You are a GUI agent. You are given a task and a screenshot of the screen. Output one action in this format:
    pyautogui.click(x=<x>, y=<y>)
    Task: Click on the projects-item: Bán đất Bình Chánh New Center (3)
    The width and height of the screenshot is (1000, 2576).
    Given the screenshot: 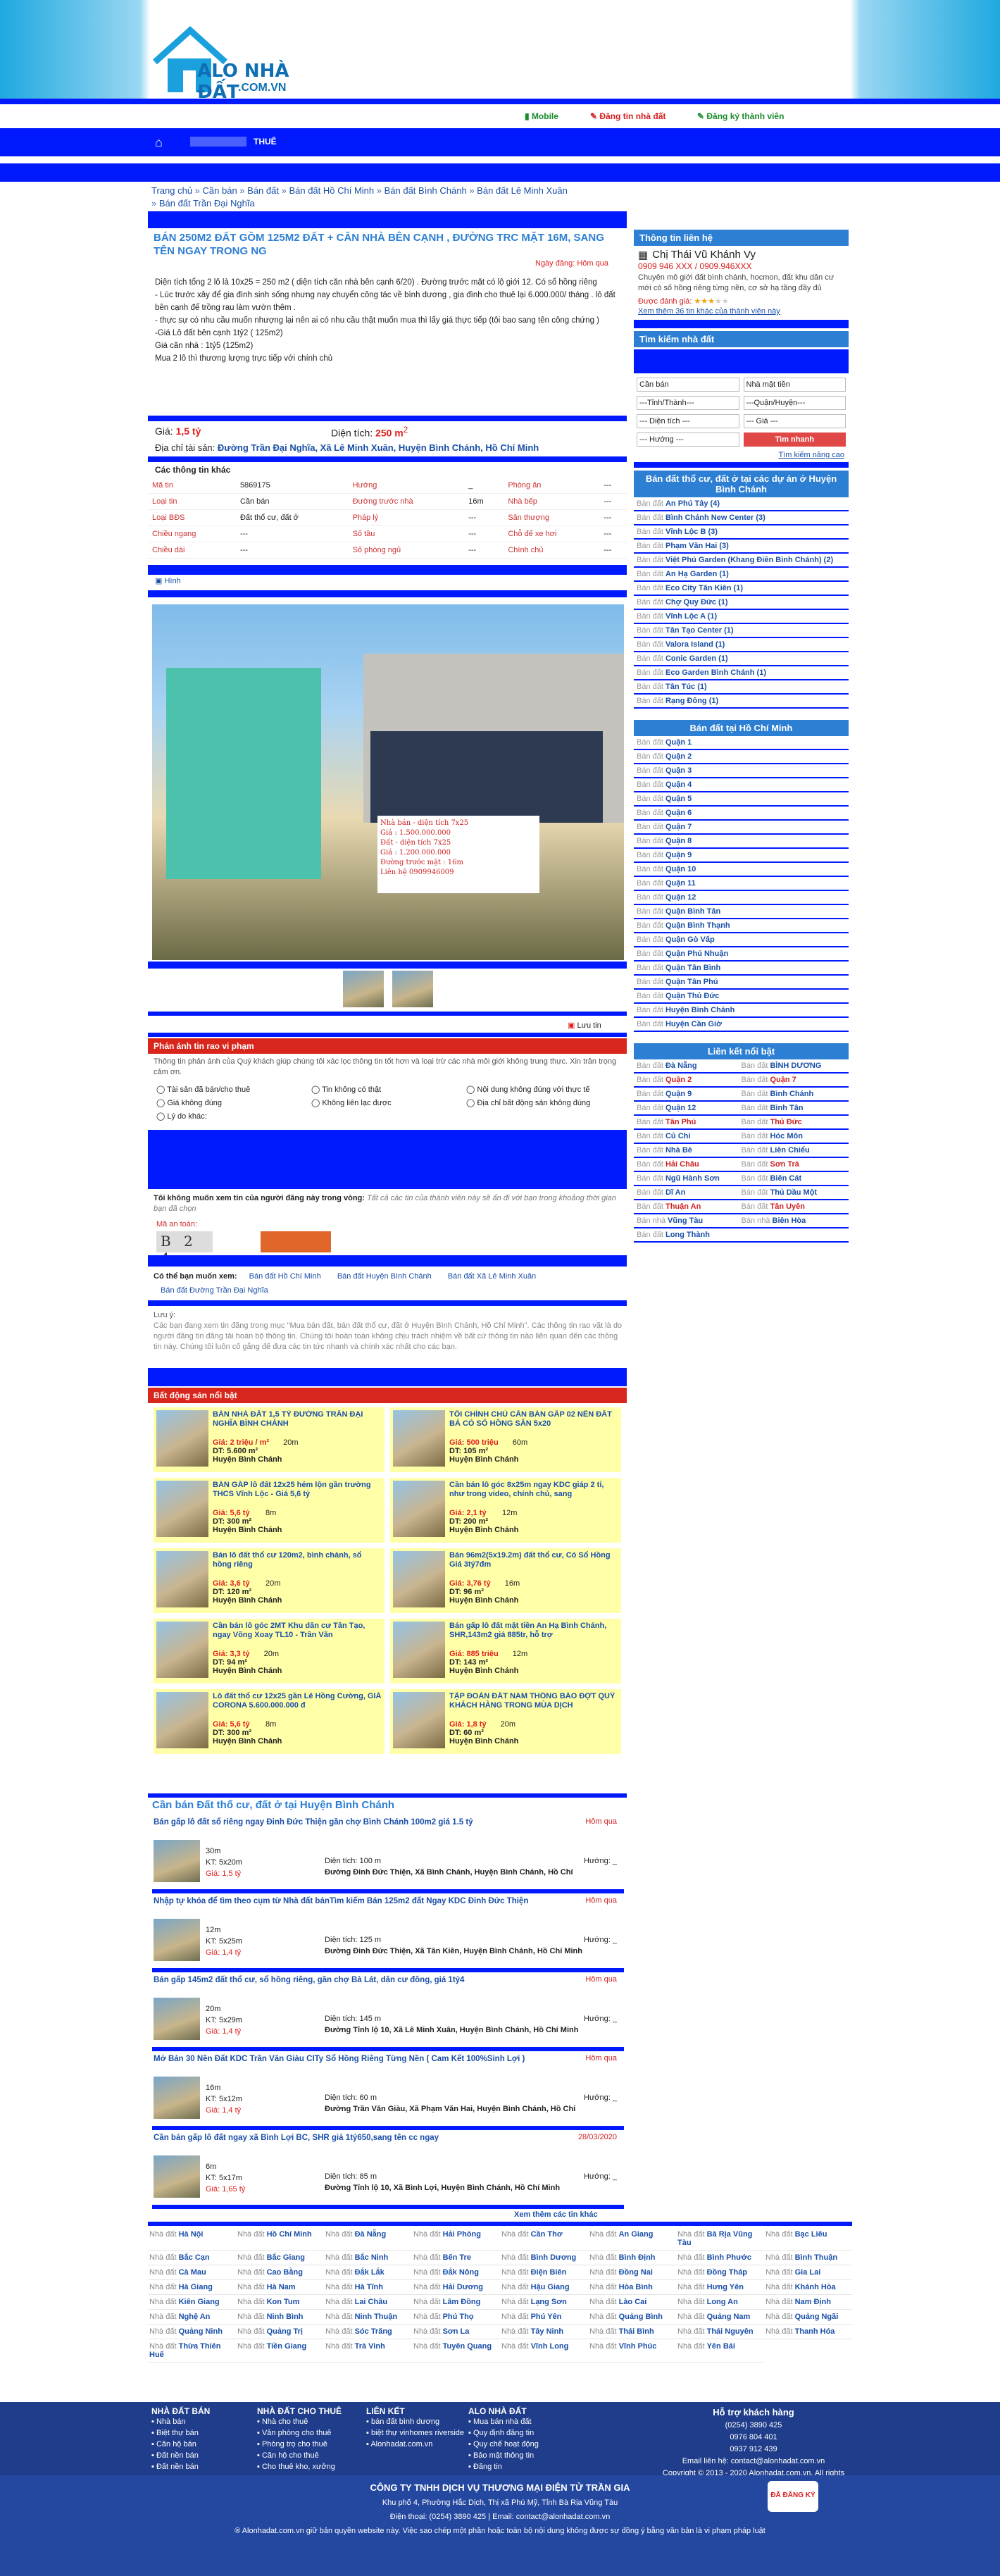 What is the action you would take?
    pyautogui.click(x=741, y=518)
    